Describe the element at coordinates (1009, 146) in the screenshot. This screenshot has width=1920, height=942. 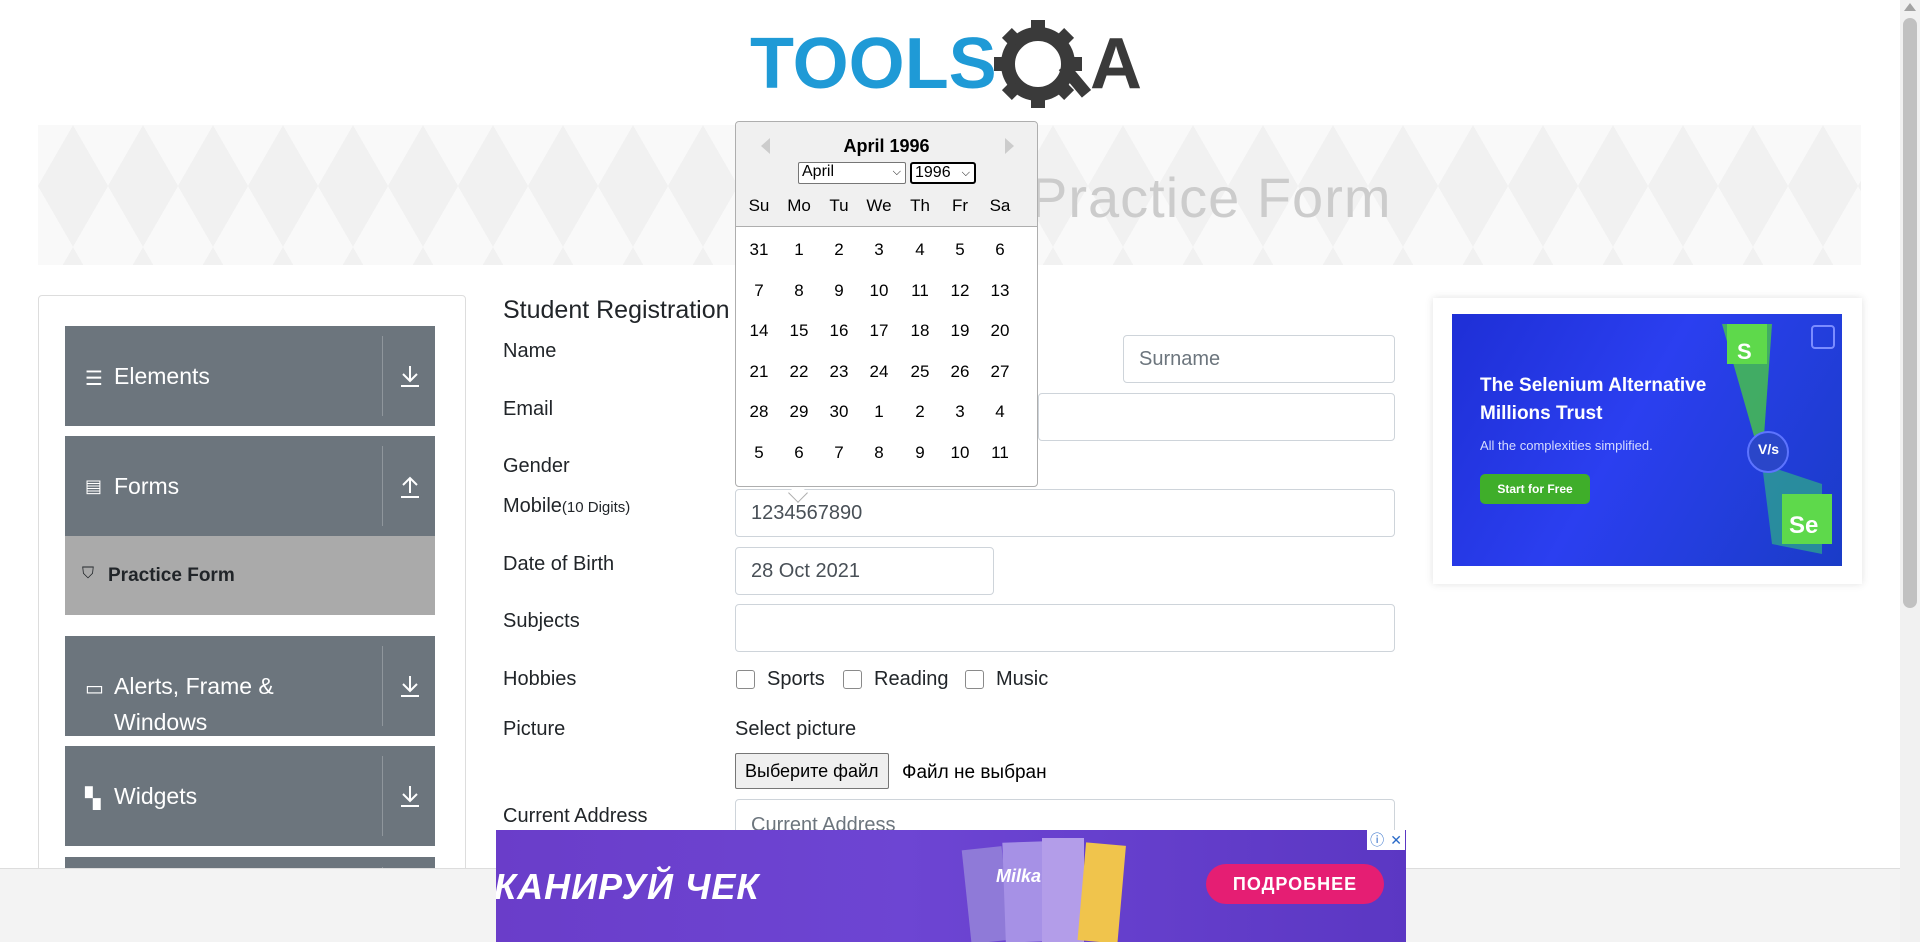
I see `next-month-icon` at that location.